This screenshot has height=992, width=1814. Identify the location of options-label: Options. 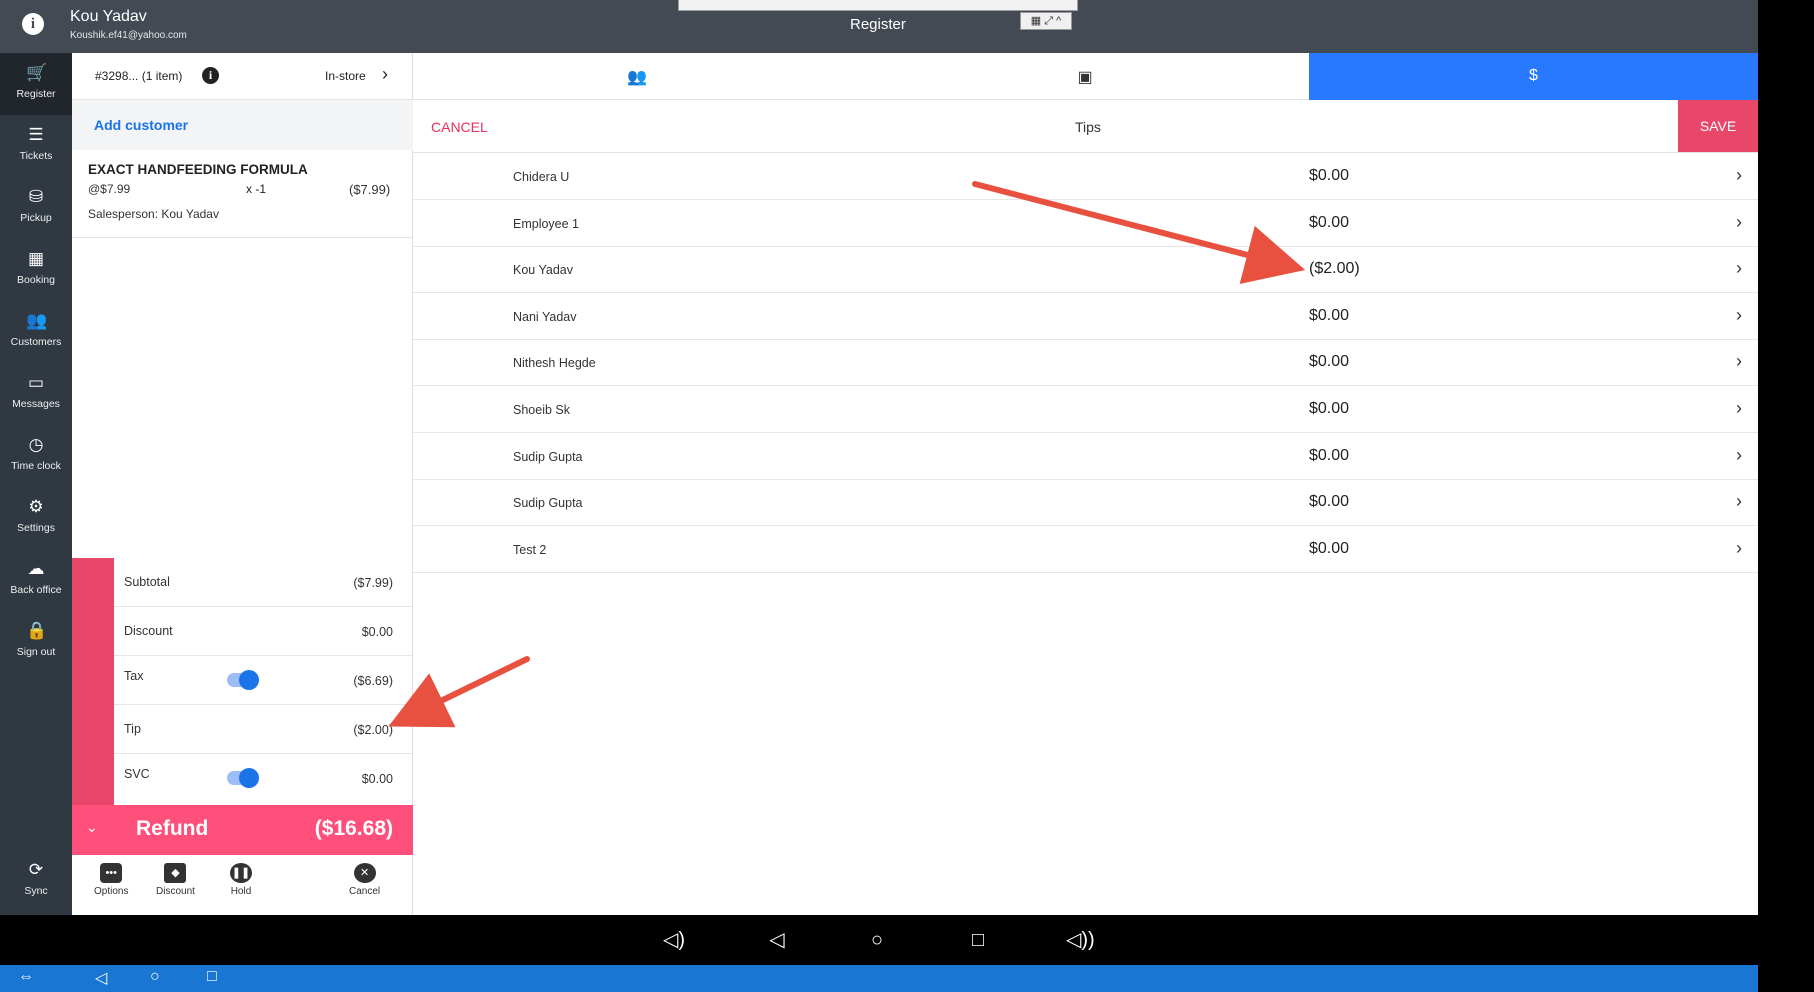
(111, 891).